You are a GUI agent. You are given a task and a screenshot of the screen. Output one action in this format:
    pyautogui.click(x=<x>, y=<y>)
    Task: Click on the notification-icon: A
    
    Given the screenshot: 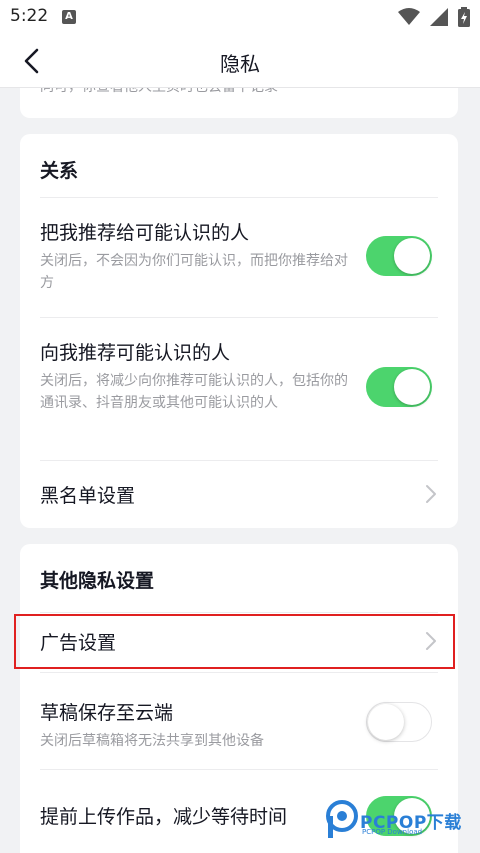 What is the action you would take?
    pyautogui.click(x=69, y=17)
    